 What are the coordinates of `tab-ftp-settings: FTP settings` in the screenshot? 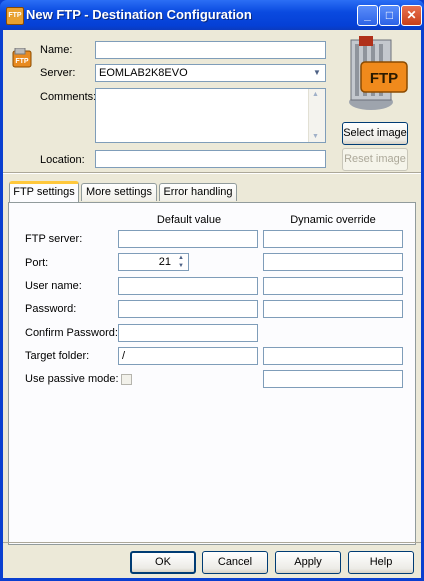 It's located at (44, 191).